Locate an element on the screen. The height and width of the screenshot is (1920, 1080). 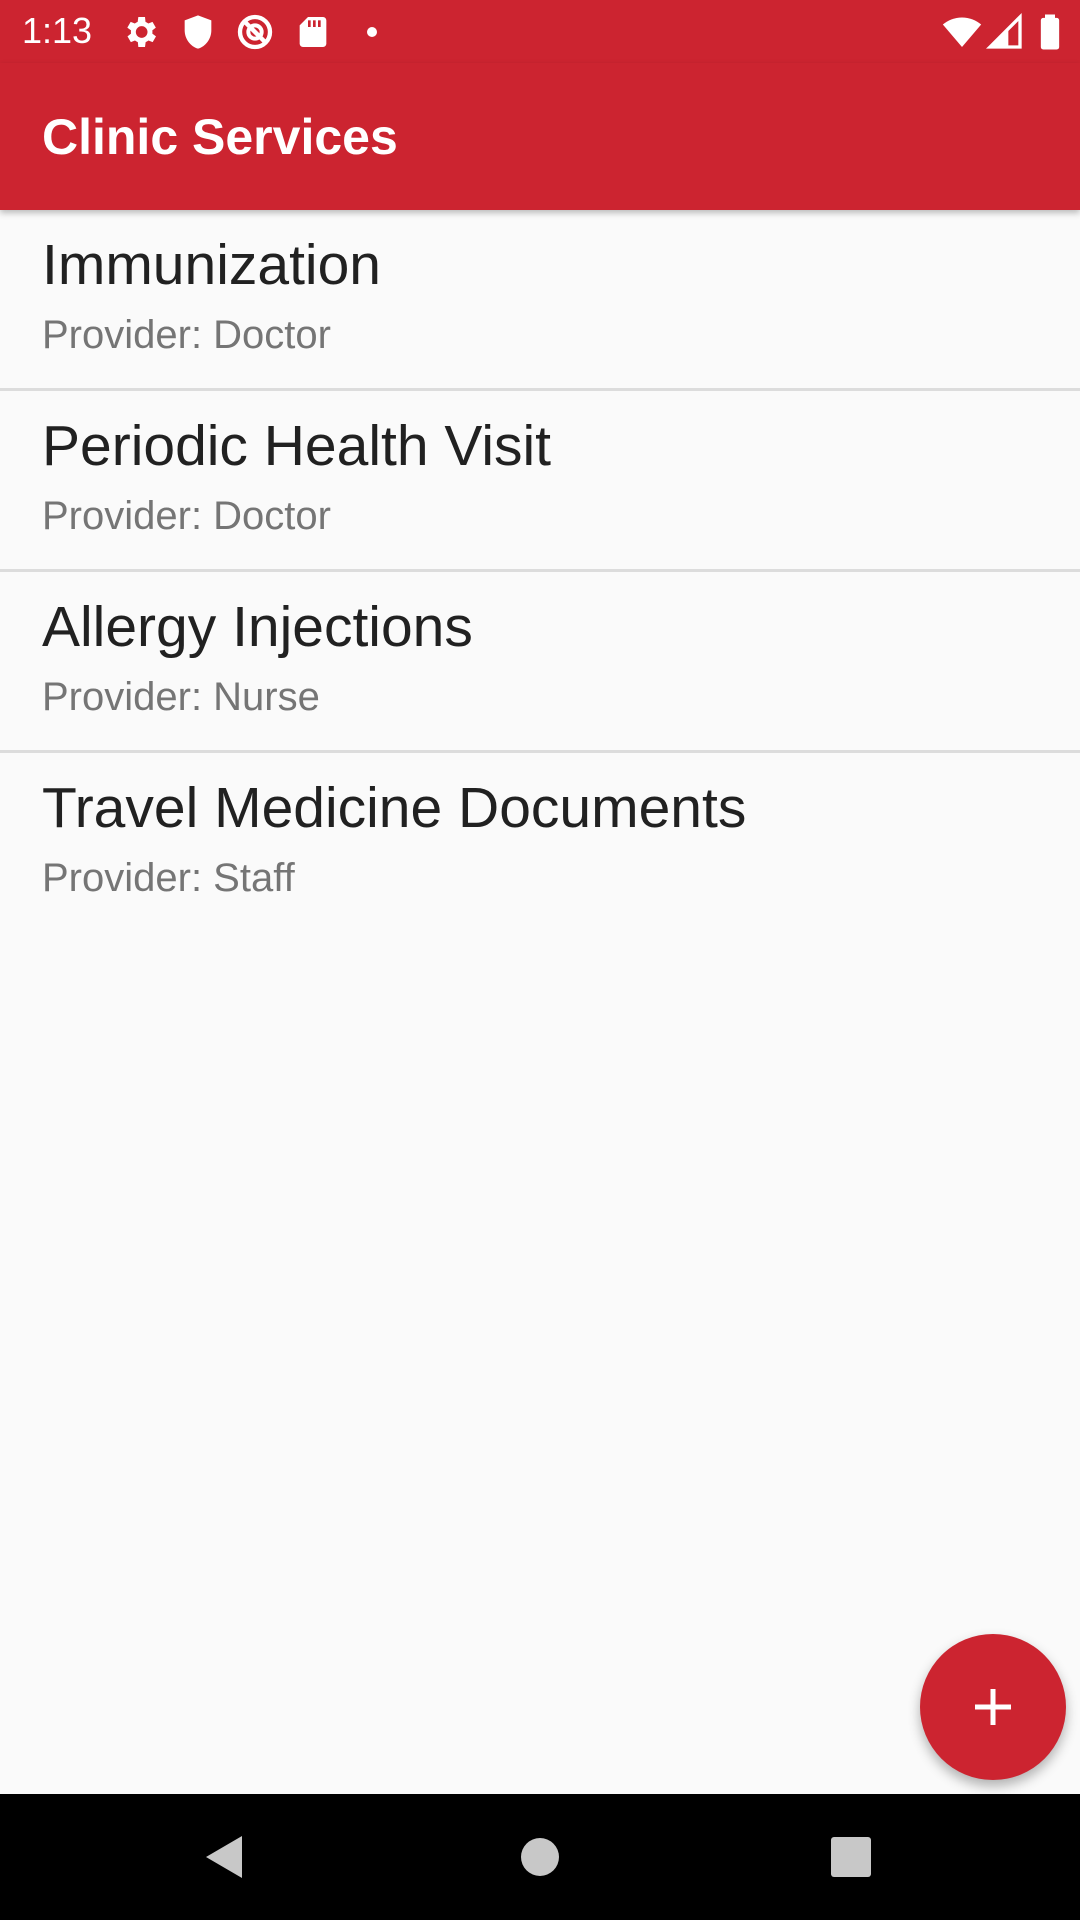
plus-icon is located at coordinates (993, 1707).